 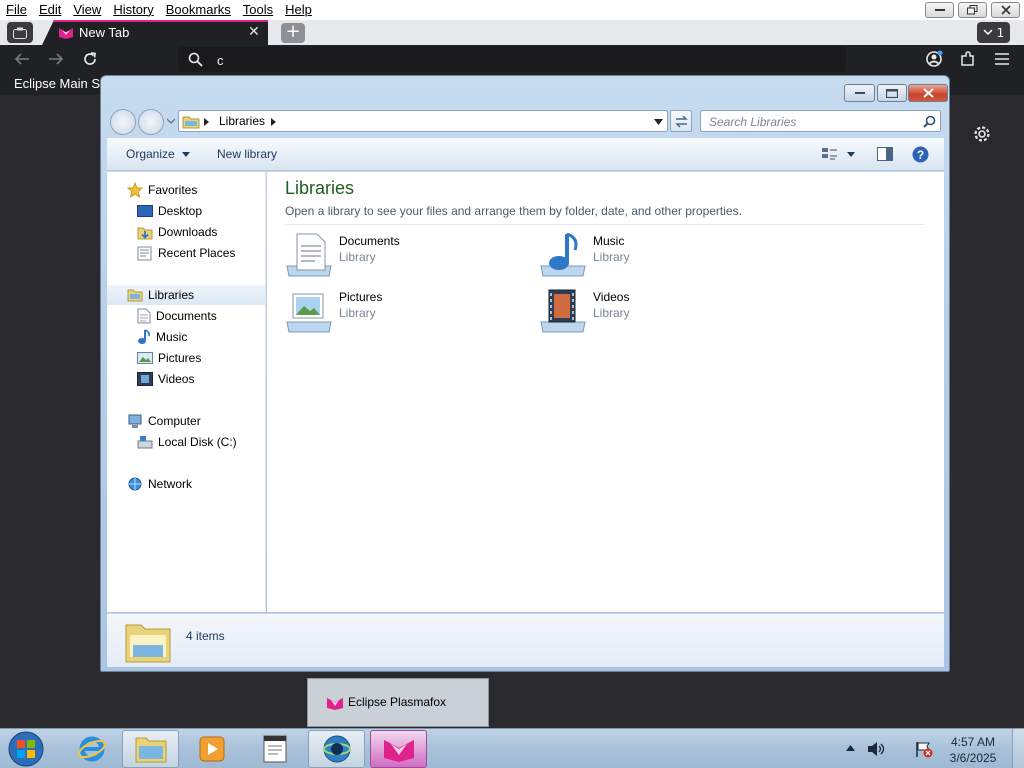 I want to click on start-button, so click(x=26, y=748).